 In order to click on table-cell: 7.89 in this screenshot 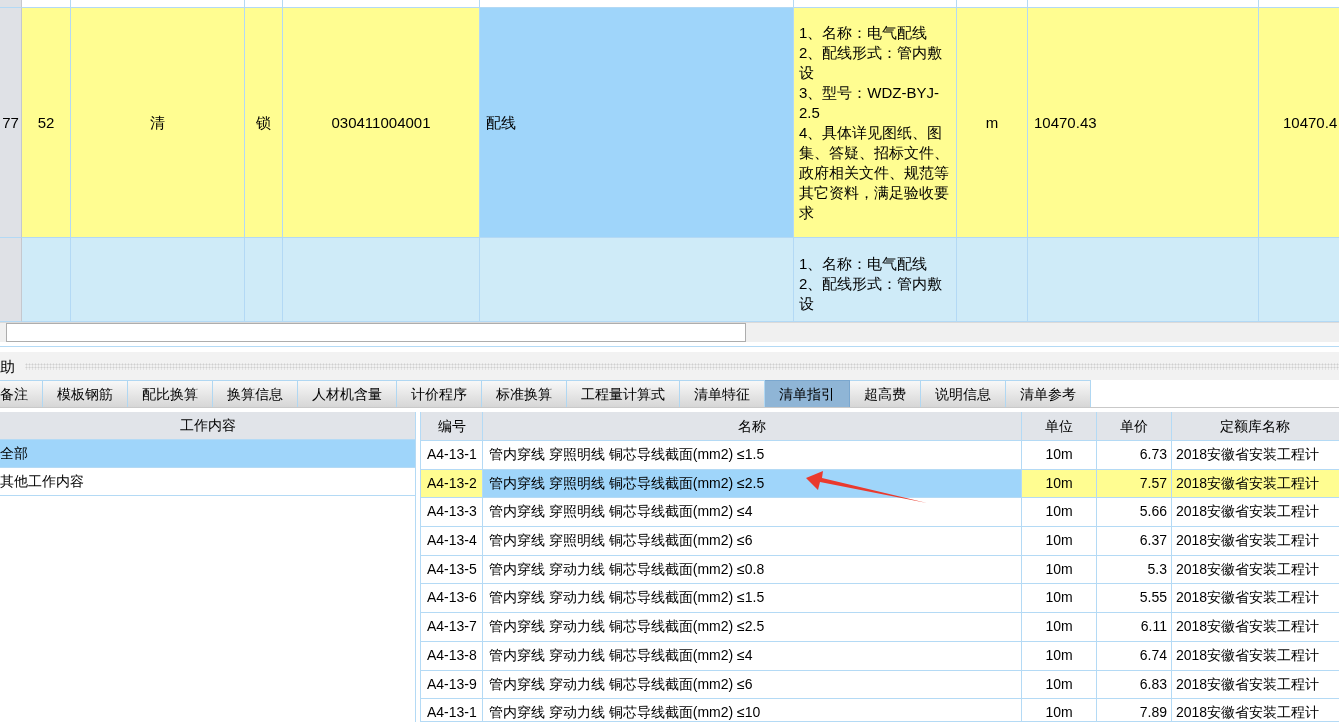, I will do `click(1134, 710)`.